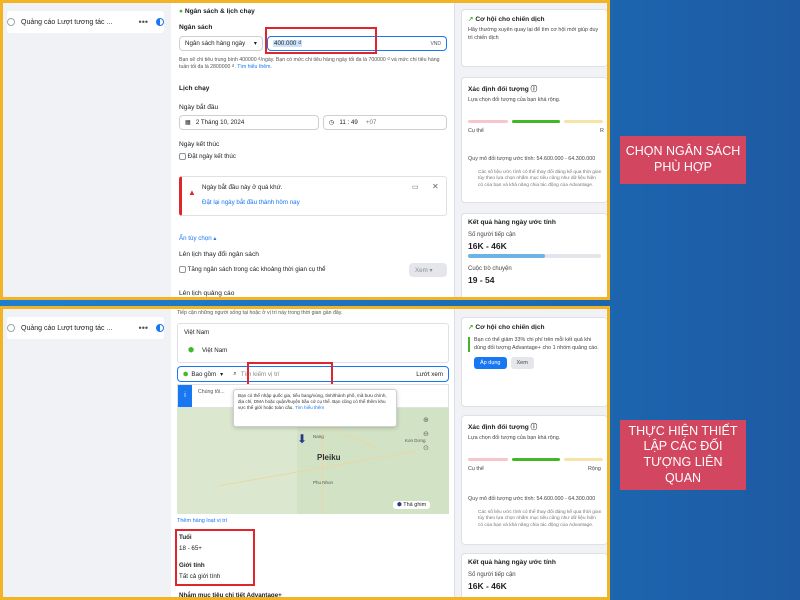 The height and width of the screenshot is (600, 800). I want to click on ad-schedule-label: Lên lịch quảng cáo, so click(207, 293).